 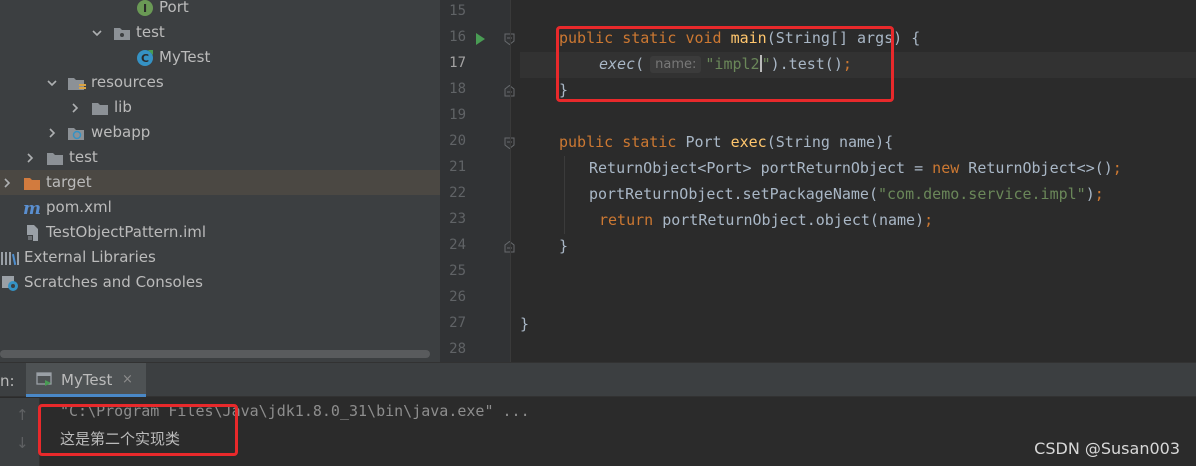 What do you see at coordinates (126, 232) in the screenshot?
I see `tree-item-label: TestObjectPattern.iml` at bounding box center [126, 232].